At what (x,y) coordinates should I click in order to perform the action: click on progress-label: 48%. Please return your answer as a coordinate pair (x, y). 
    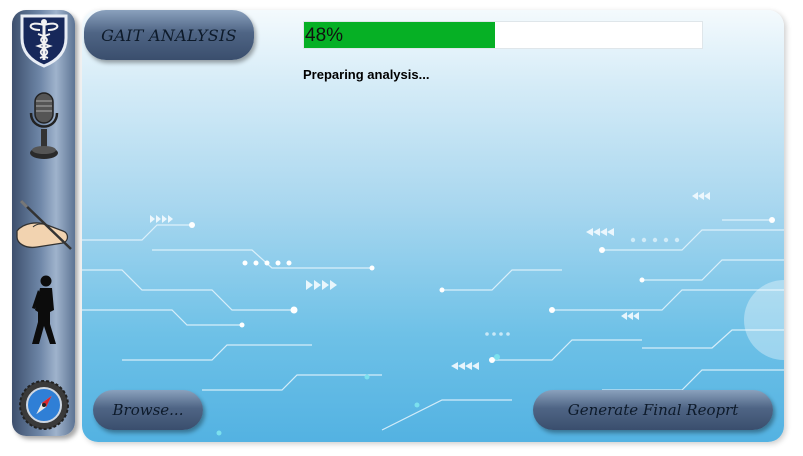
    Looking at the image, I should click on (324, 35).